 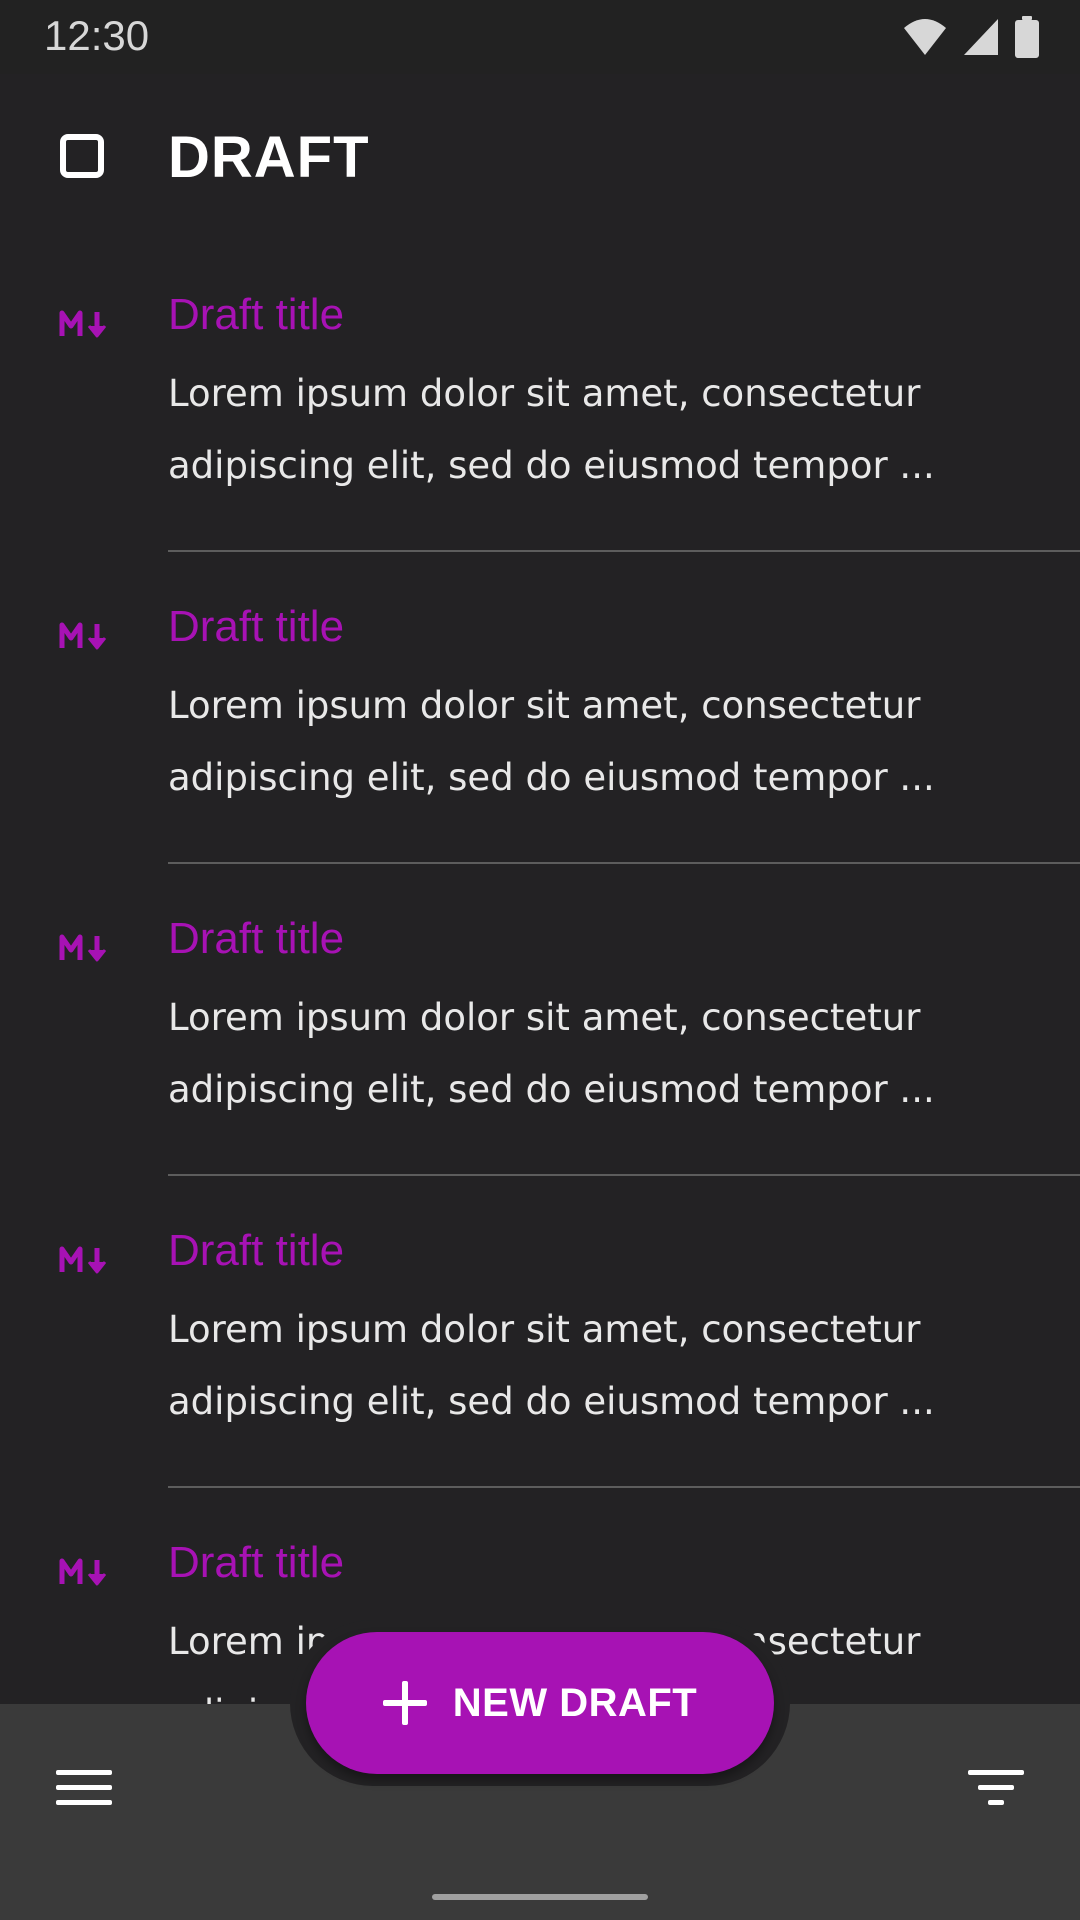 I want to click on home-indicator, so click(x=540, y=1897).